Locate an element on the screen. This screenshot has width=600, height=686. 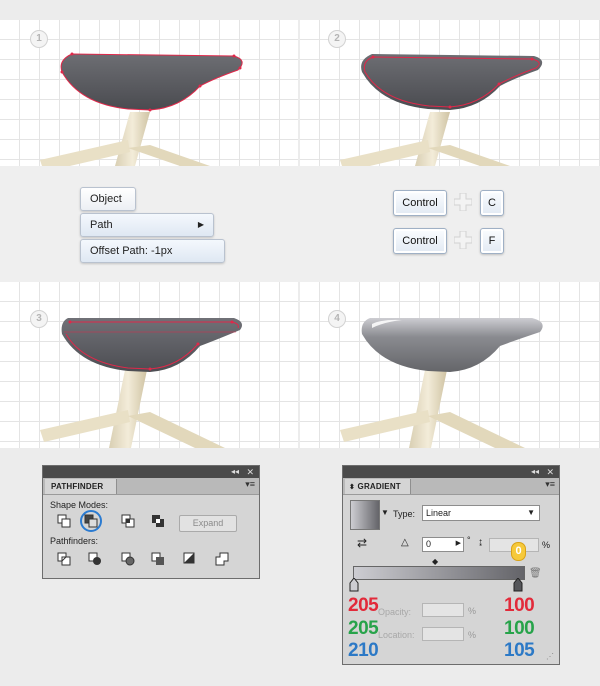
step-4-canvas is located at coordinates (450, 365).